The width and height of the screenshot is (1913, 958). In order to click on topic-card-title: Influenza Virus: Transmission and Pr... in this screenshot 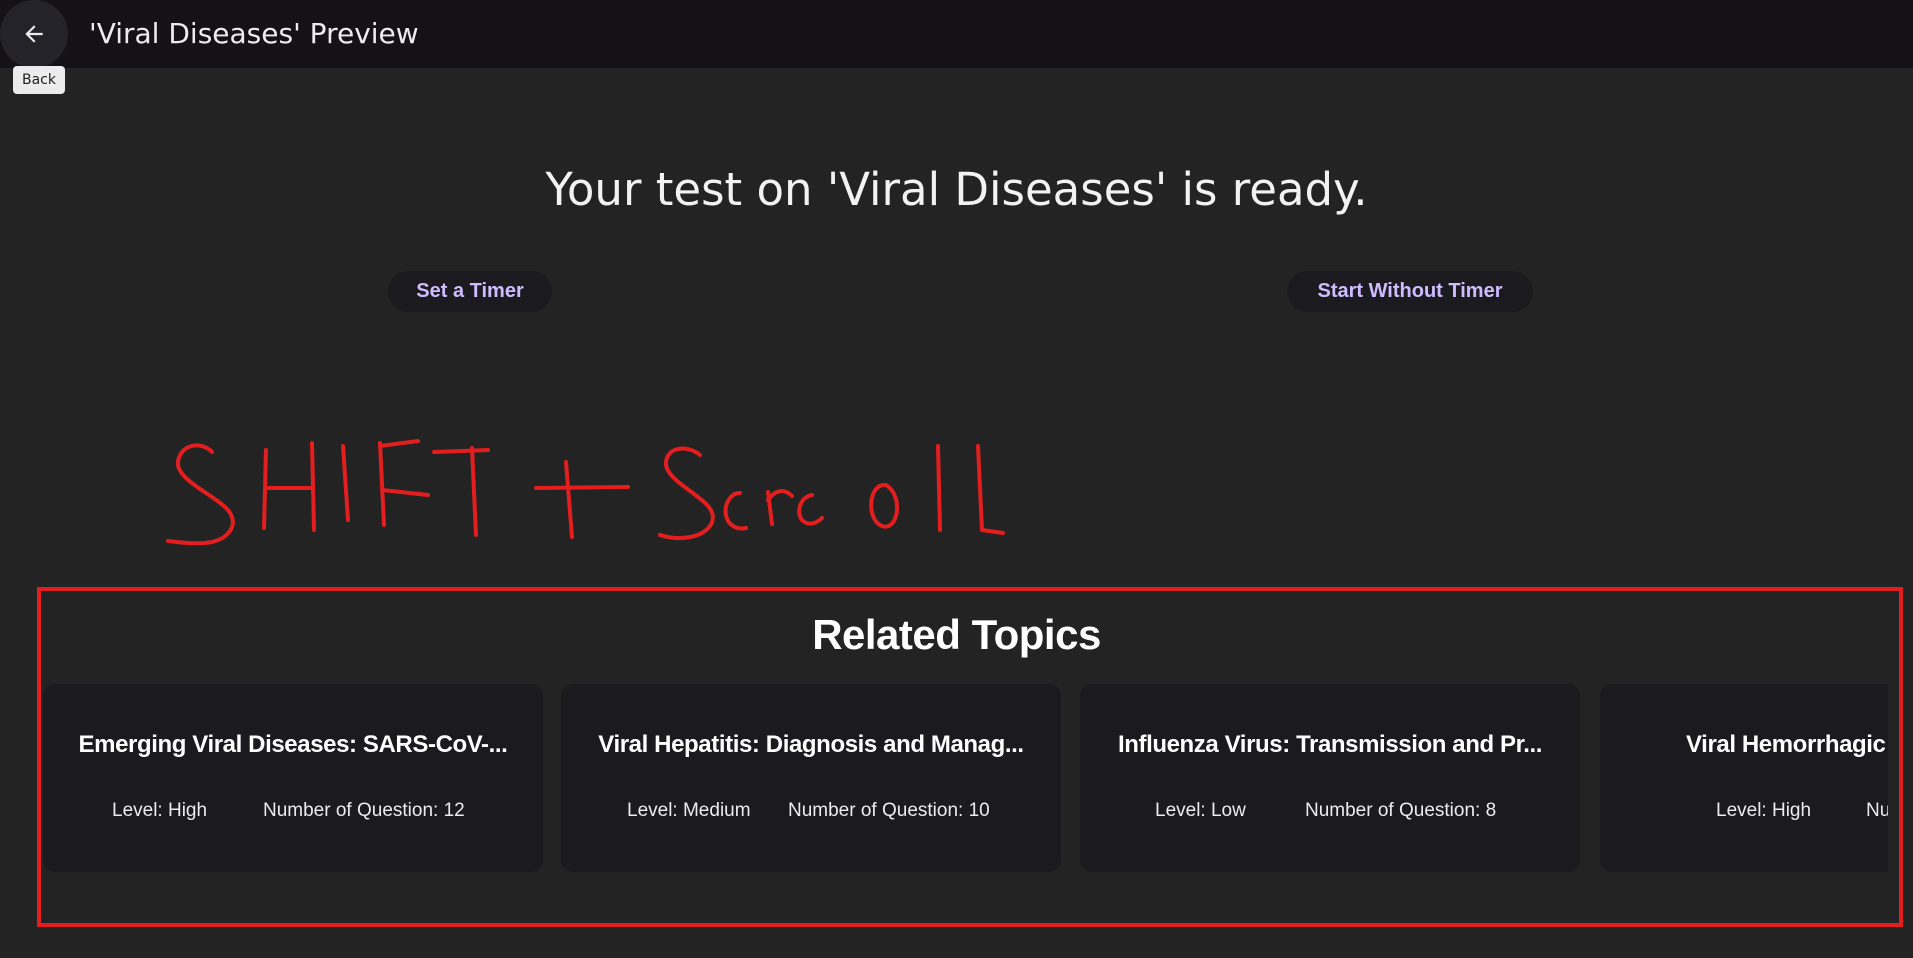, I will do `click(1330, 744)`.